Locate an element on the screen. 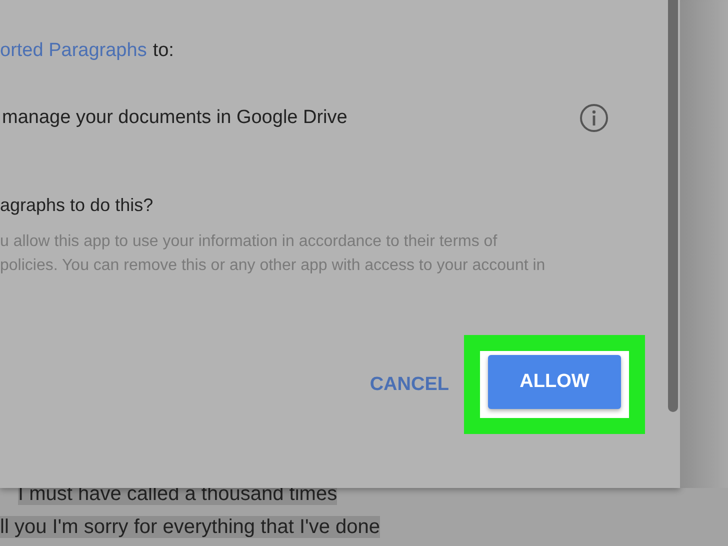 This screenshot has width=728, height=546. body-text: u allow this app to use your information in accordance to their terms of is located at coordinates (249, 242).